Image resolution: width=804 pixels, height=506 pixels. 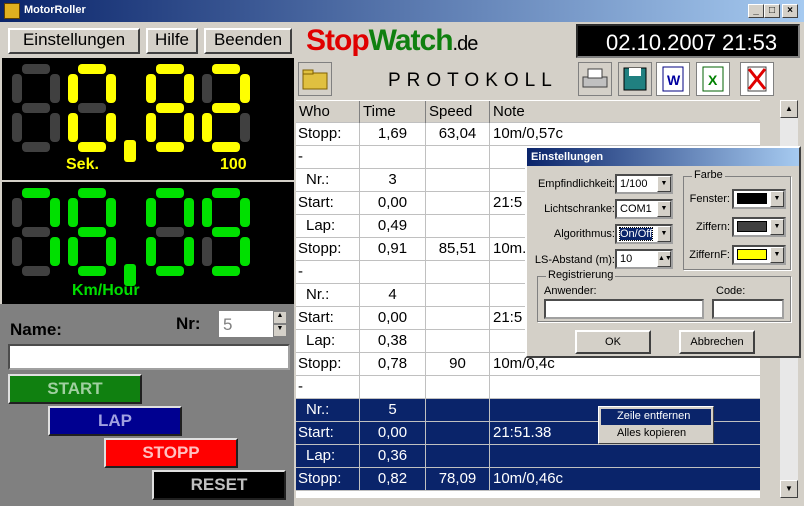 What do you see at coordinates (172, 41) in the screenshot?
I see `help-button: Hilfe` at bounding box center [172, 41].